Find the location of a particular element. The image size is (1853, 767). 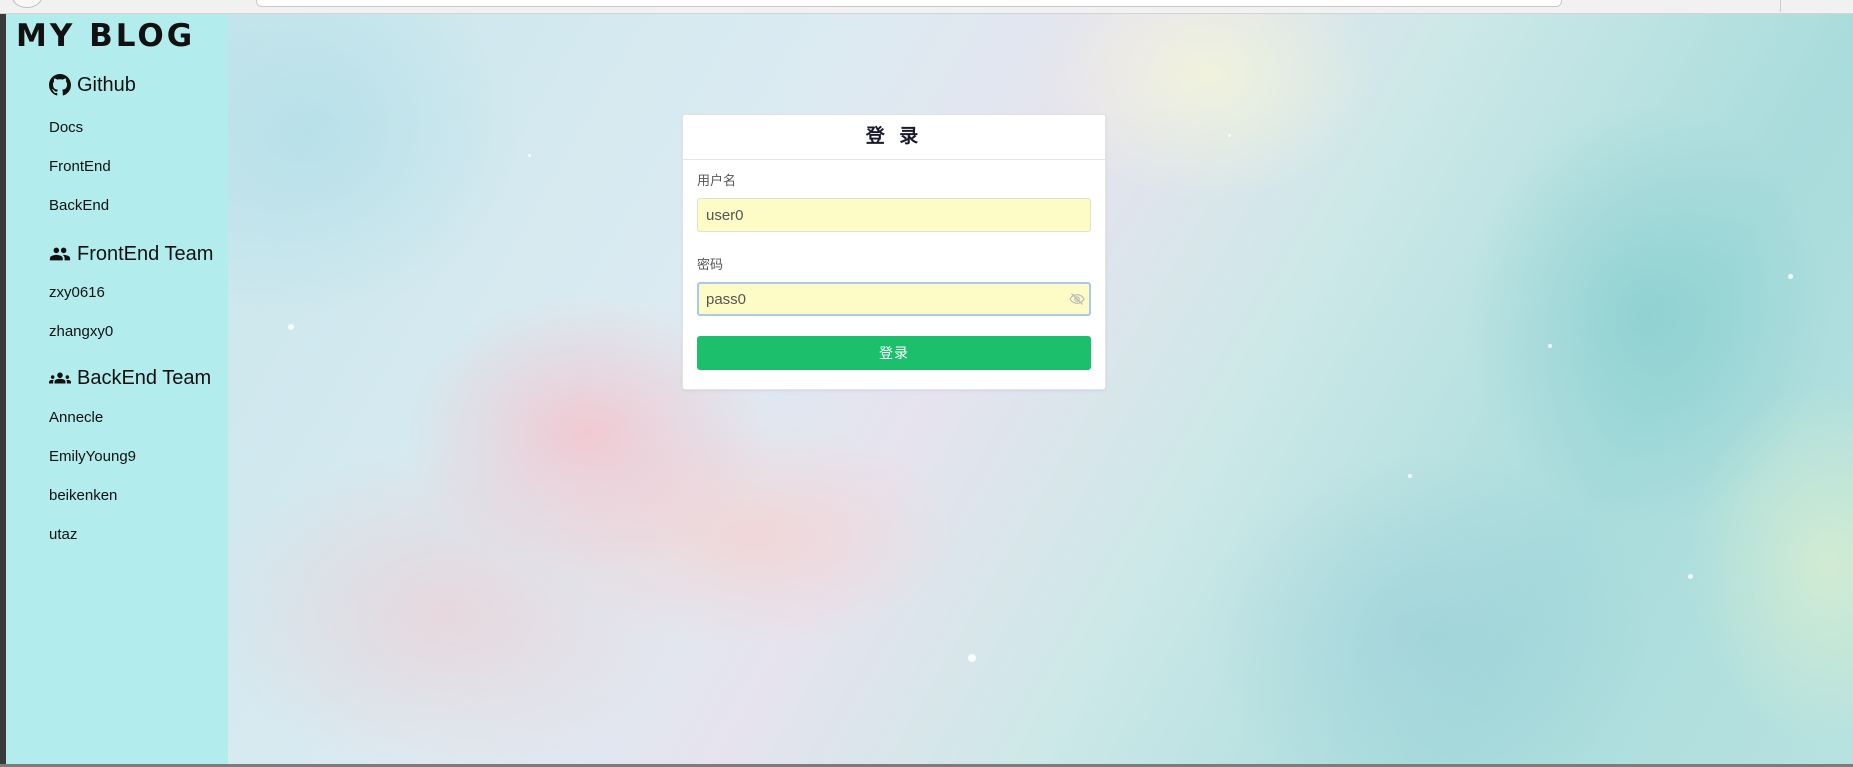

github-icon is located at coordinates (60, 85).